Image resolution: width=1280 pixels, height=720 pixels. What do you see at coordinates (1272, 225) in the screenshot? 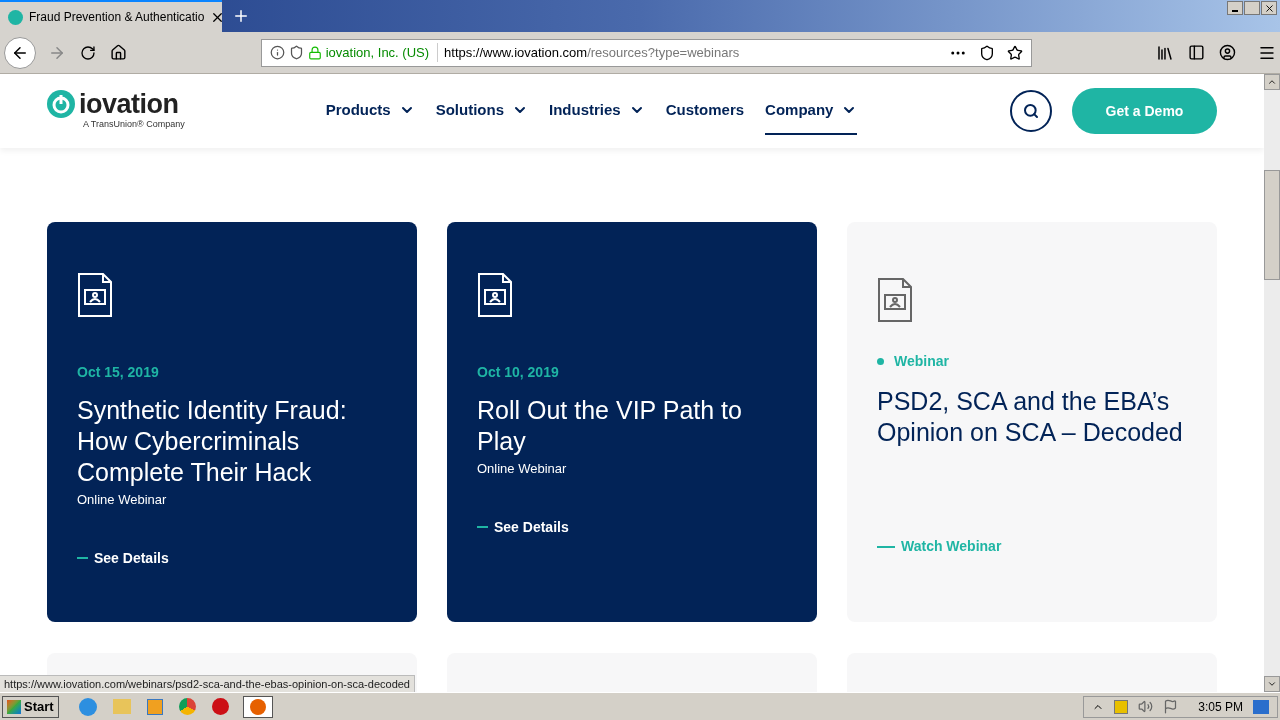
I see `scrollbar-thumb` at bounding box center [1272, 225].